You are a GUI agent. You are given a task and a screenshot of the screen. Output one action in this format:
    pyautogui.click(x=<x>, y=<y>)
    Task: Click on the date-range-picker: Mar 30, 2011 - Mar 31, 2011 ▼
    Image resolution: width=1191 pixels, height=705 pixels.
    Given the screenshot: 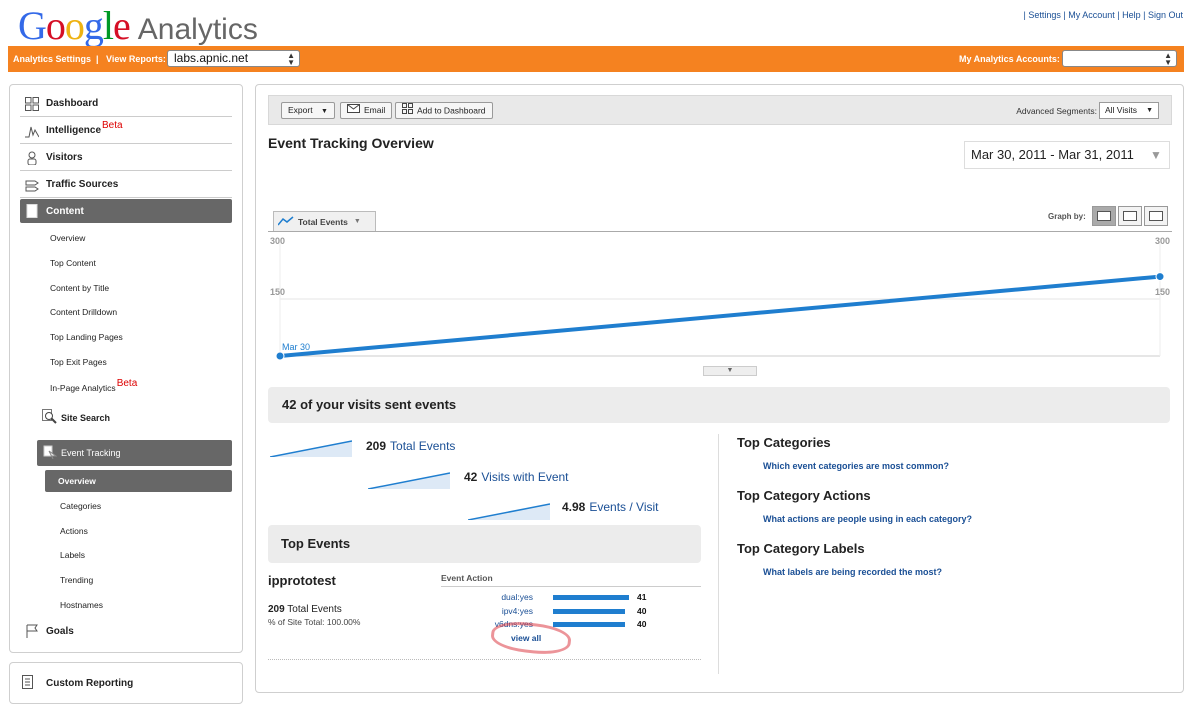 What is the action you would take?
    pyautogui.click(x=1067, y=155)
    